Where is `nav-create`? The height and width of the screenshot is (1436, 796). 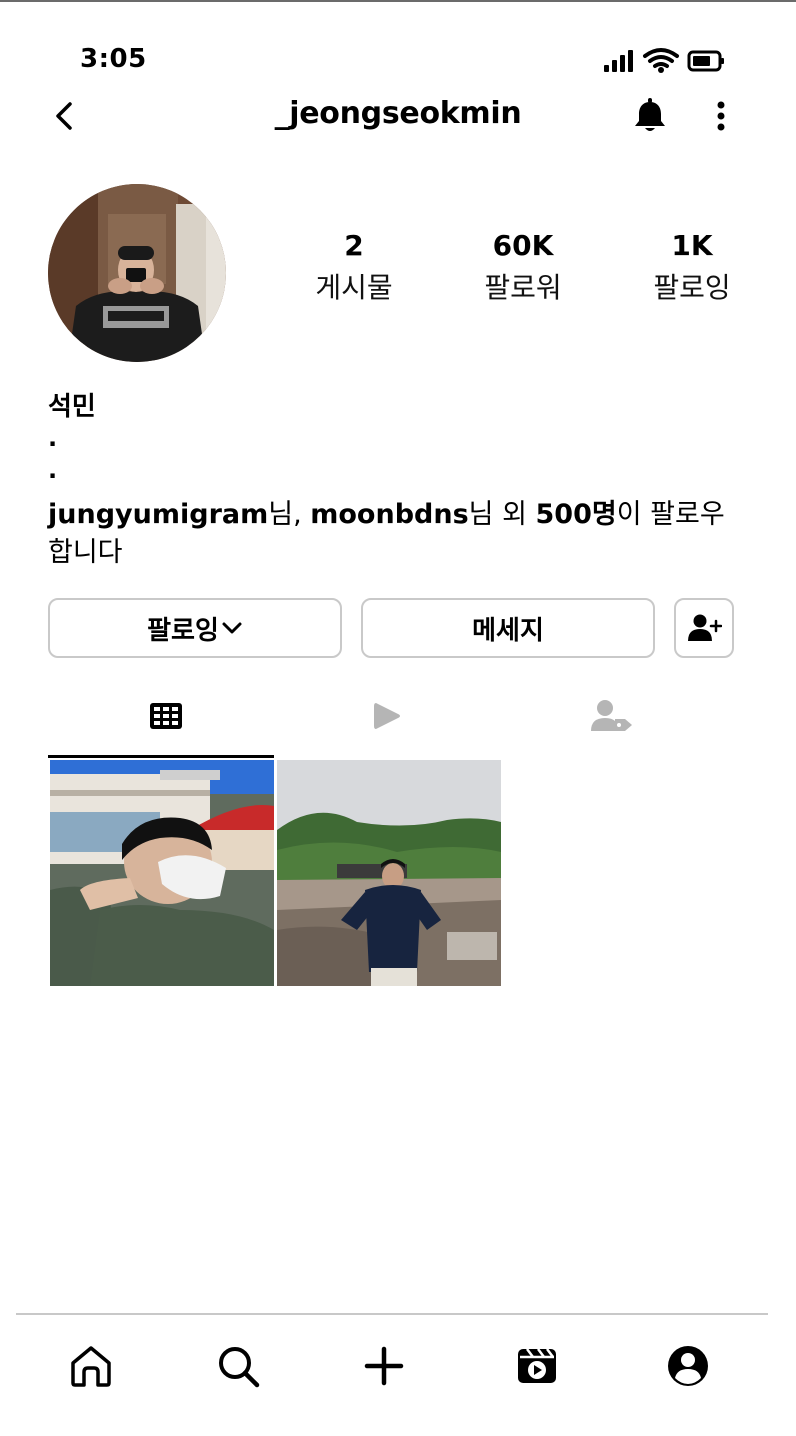
nav-create is located at coordinates (384, 1366).